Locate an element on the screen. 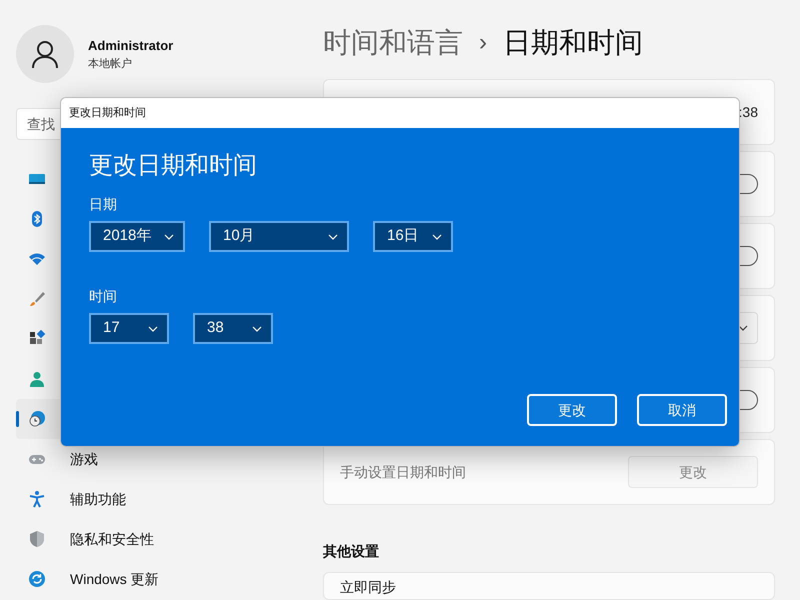  section-heading: 其他设置 is located at coordinates (351, 551).